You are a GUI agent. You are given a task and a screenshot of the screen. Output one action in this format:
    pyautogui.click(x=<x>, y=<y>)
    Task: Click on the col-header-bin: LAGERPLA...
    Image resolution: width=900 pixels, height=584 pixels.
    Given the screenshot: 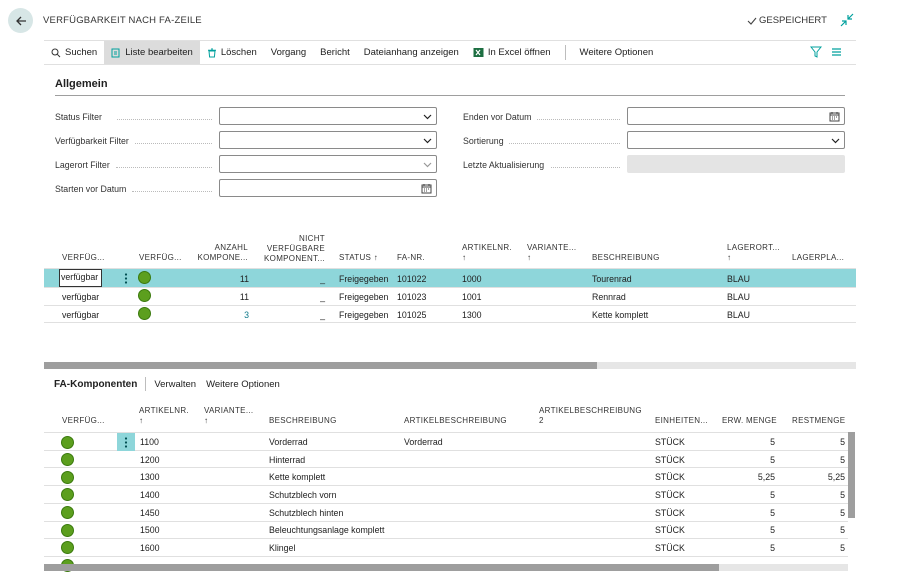 What is the action you would take?
    pyautogui.click(x=818, y=258)
    